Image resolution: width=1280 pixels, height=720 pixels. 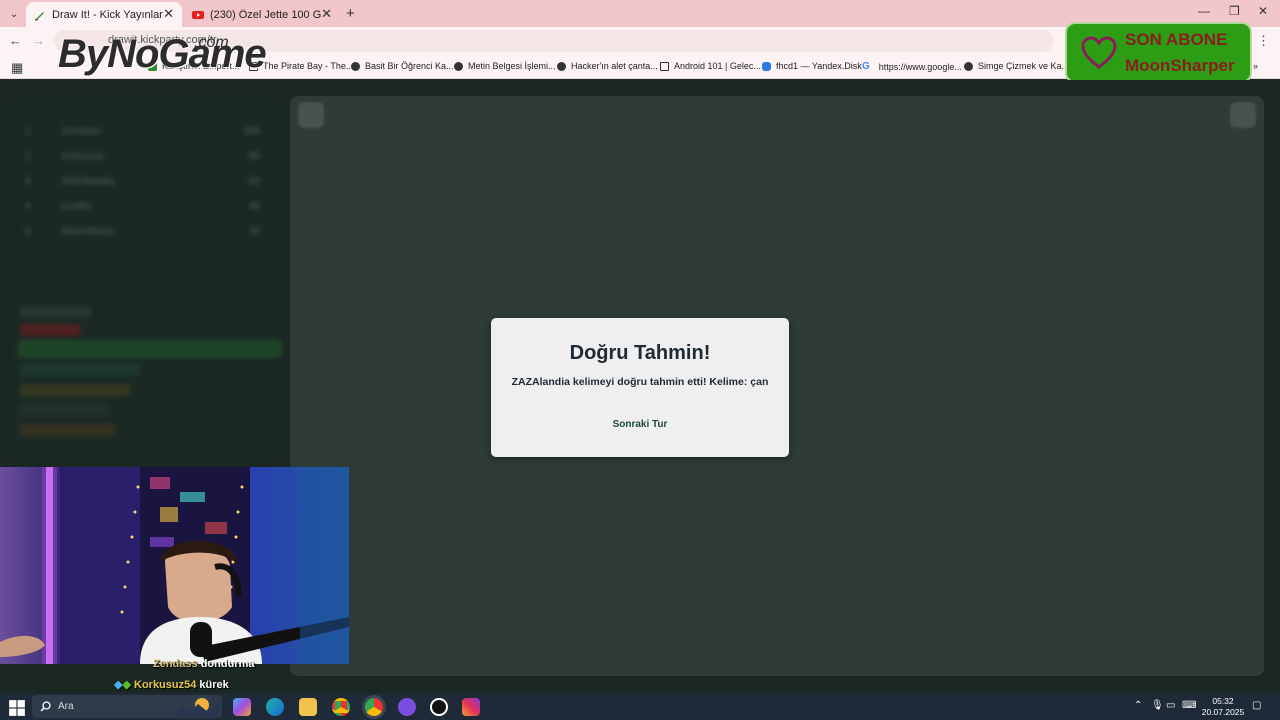 I want to click on clock-date: 20.07.2025, so click(x=1223, y=712).